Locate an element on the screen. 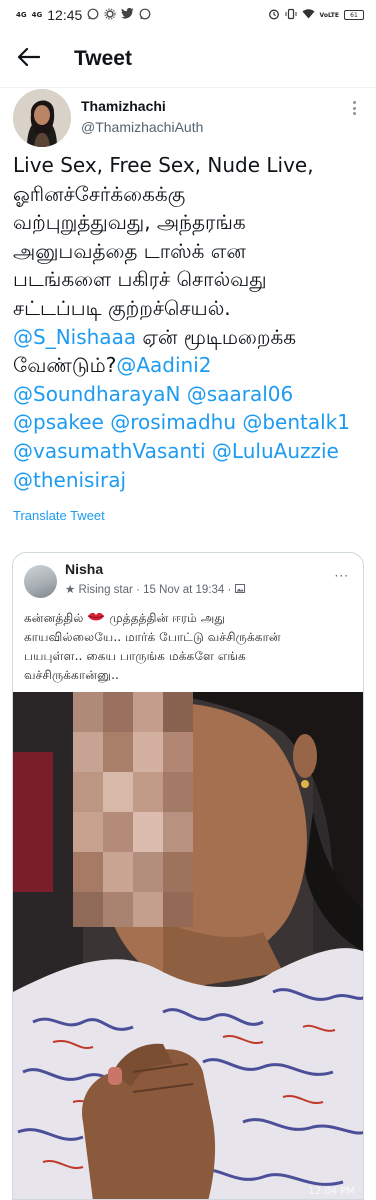 This screenshot has width=376, height=1200. author-handle: @ThamizhachiAuth is located at coordinates (142, 127).